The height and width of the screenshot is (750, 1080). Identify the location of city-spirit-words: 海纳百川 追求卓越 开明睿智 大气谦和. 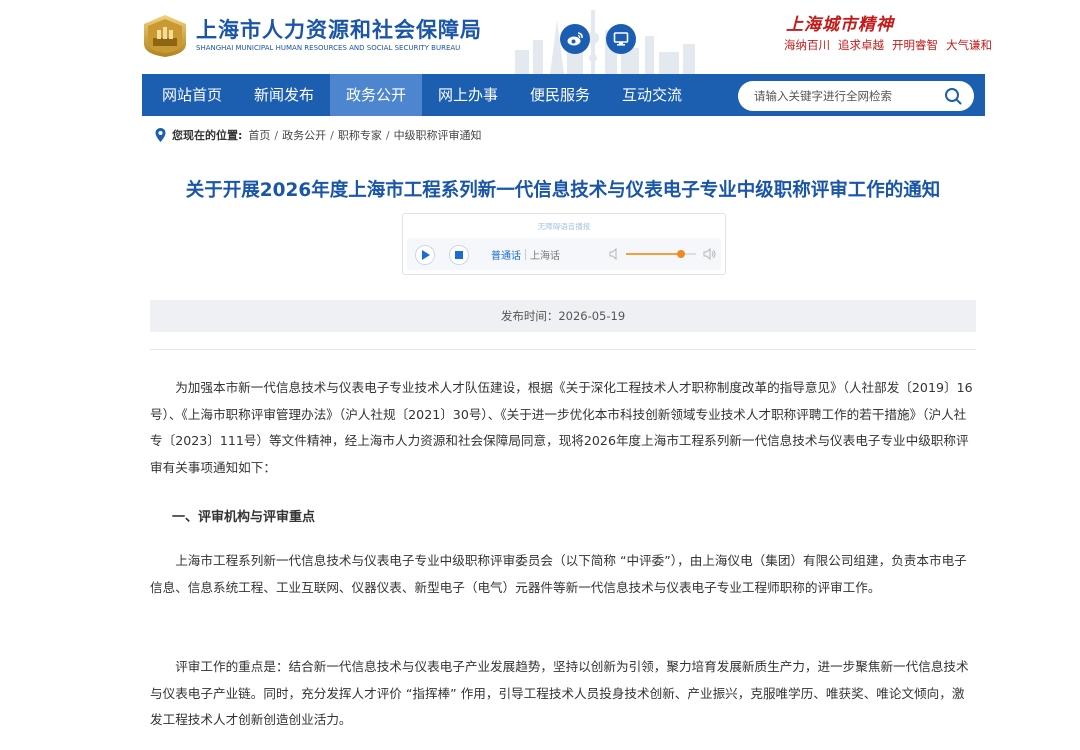
(888, 45).